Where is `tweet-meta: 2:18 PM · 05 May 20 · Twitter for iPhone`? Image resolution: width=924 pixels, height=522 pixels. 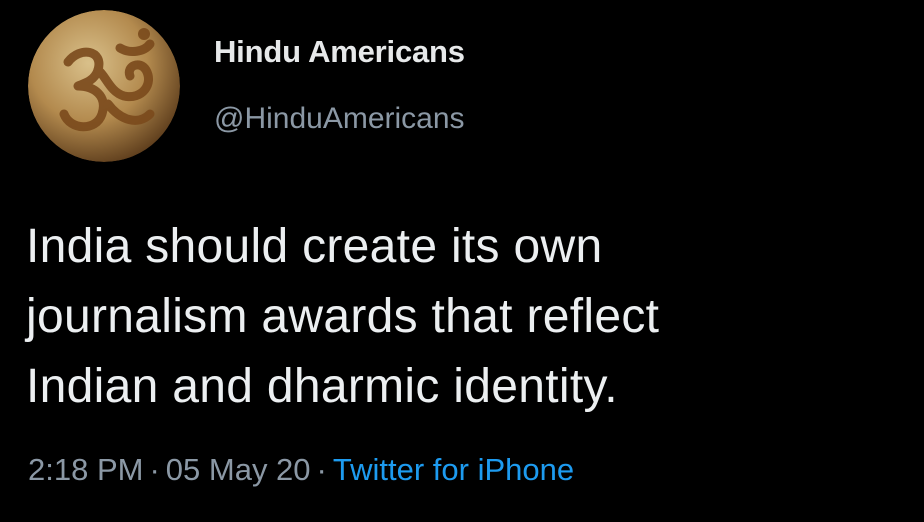
tweet-meta: 2:18 PM · 05 May 20 · Twitter for iPhone is located at coordinates (301, 470).